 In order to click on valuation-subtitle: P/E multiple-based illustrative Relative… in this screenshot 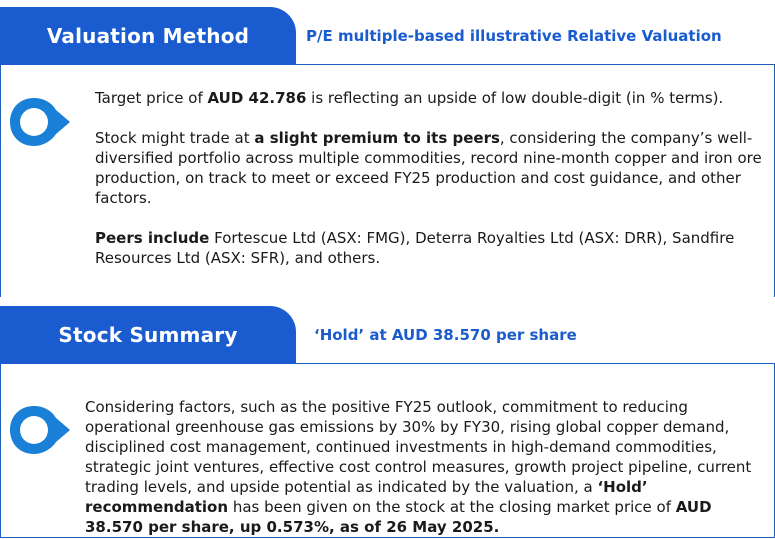, I will do `click(514, 36)`.